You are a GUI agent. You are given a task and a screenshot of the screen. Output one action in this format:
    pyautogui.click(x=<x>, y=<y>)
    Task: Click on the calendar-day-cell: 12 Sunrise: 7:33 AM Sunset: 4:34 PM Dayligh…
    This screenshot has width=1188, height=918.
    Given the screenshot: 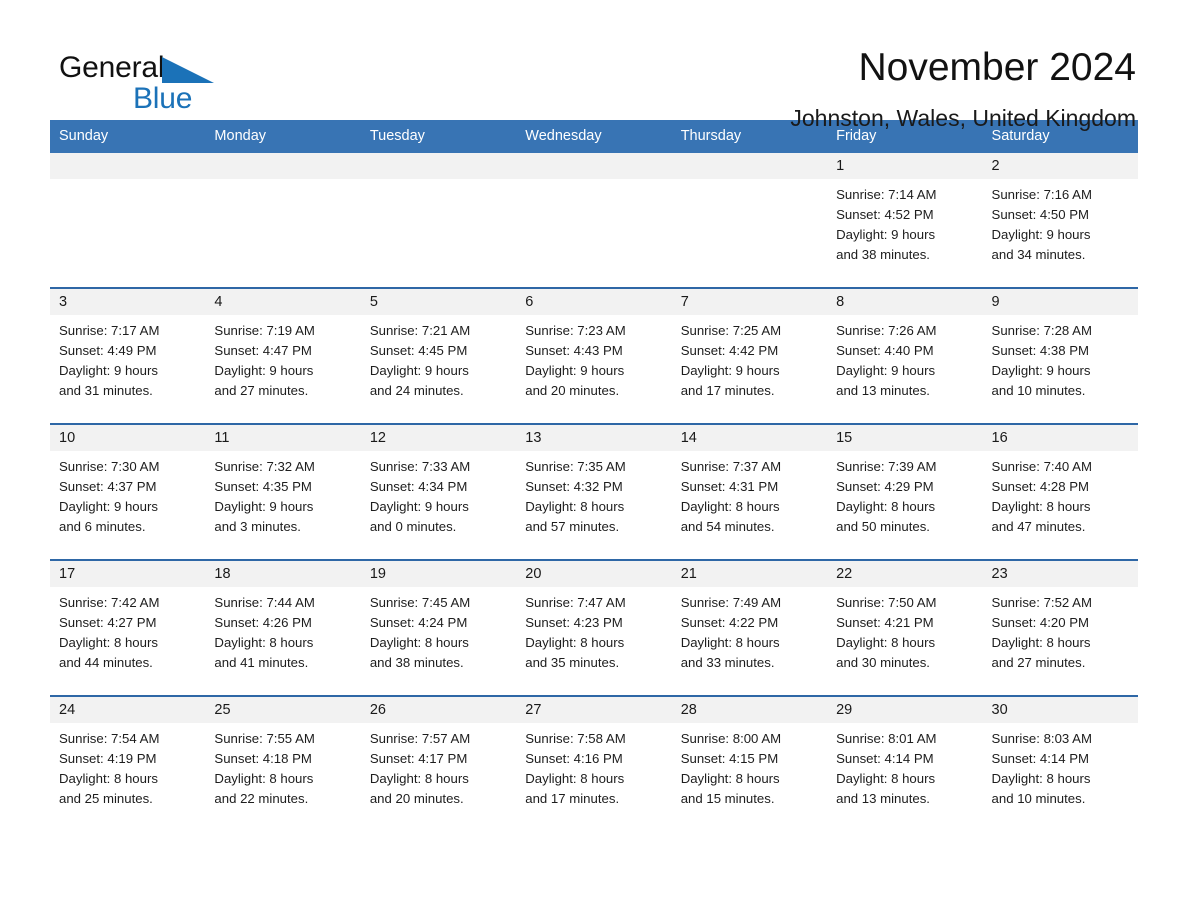 What is the action you would take?
    pyautogui.click(x=438, y=491)
    